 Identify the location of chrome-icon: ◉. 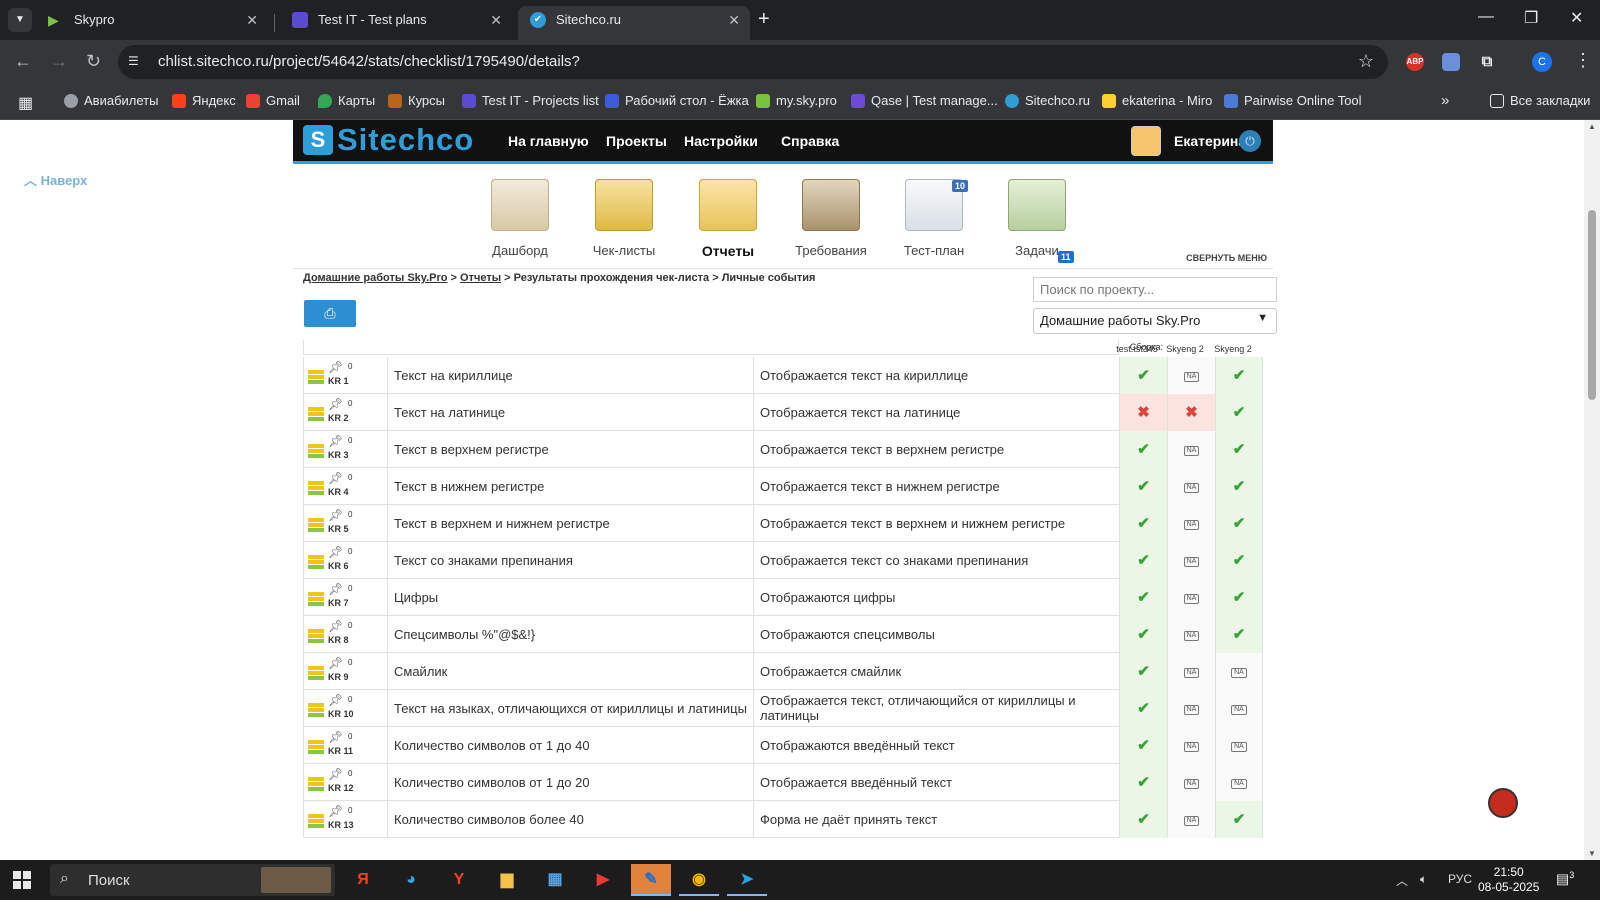
(699, 880).